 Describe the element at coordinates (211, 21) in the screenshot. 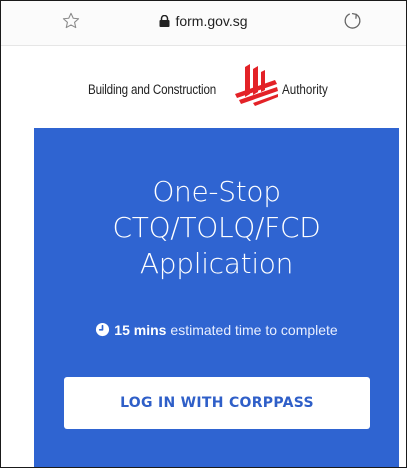

I see `url-text: form.gov.sg` at that location.